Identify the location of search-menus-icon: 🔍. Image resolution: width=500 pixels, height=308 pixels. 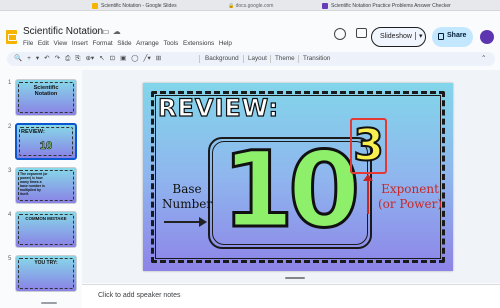
(18, 58).